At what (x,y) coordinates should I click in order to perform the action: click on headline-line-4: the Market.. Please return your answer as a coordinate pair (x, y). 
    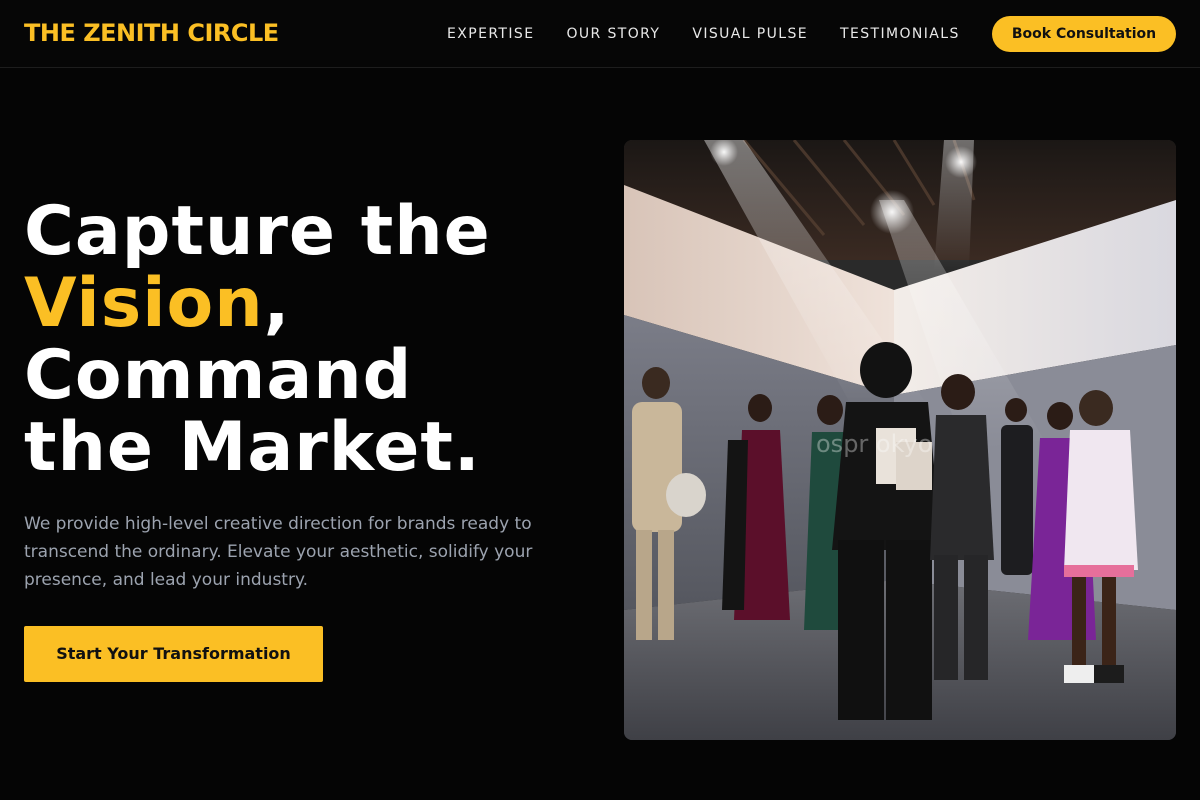
    Looking at the image, I should click on (252, 447).